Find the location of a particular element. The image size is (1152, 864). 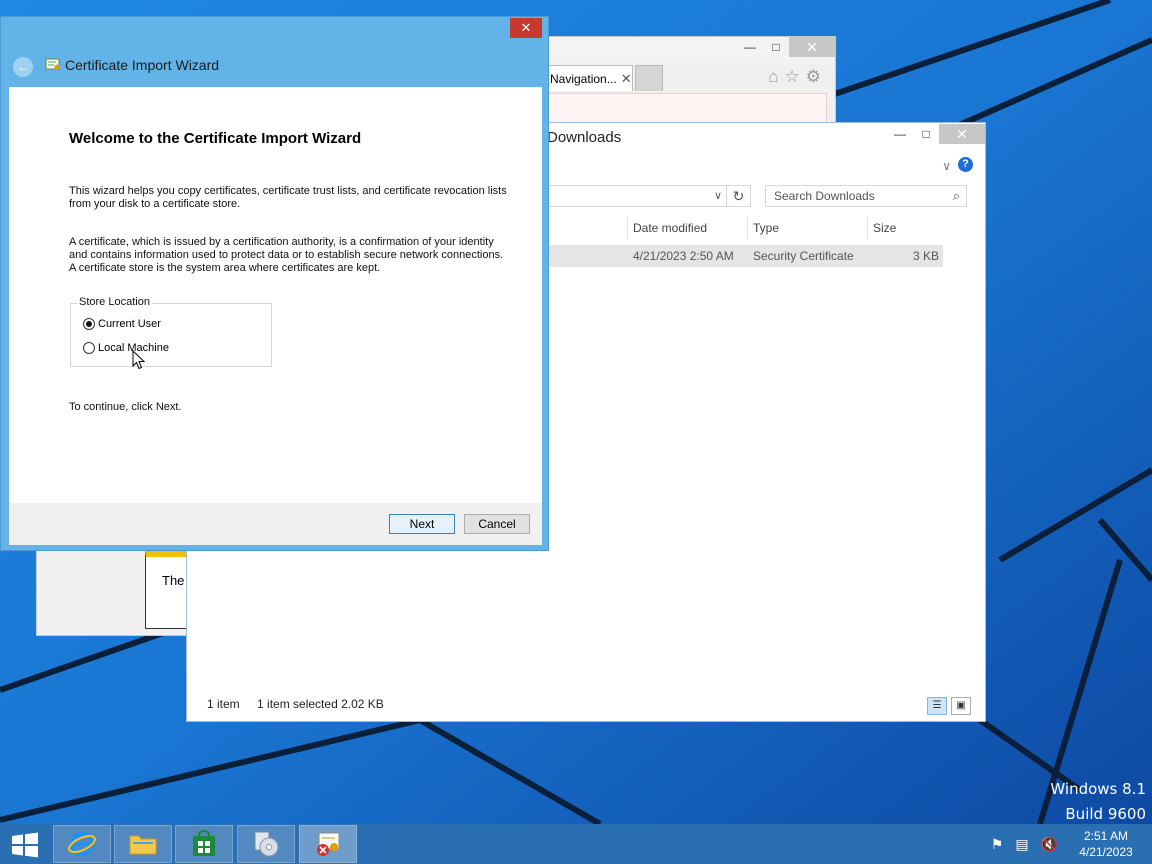

explorer-title: Downloads is located at coordinates (584, 137).